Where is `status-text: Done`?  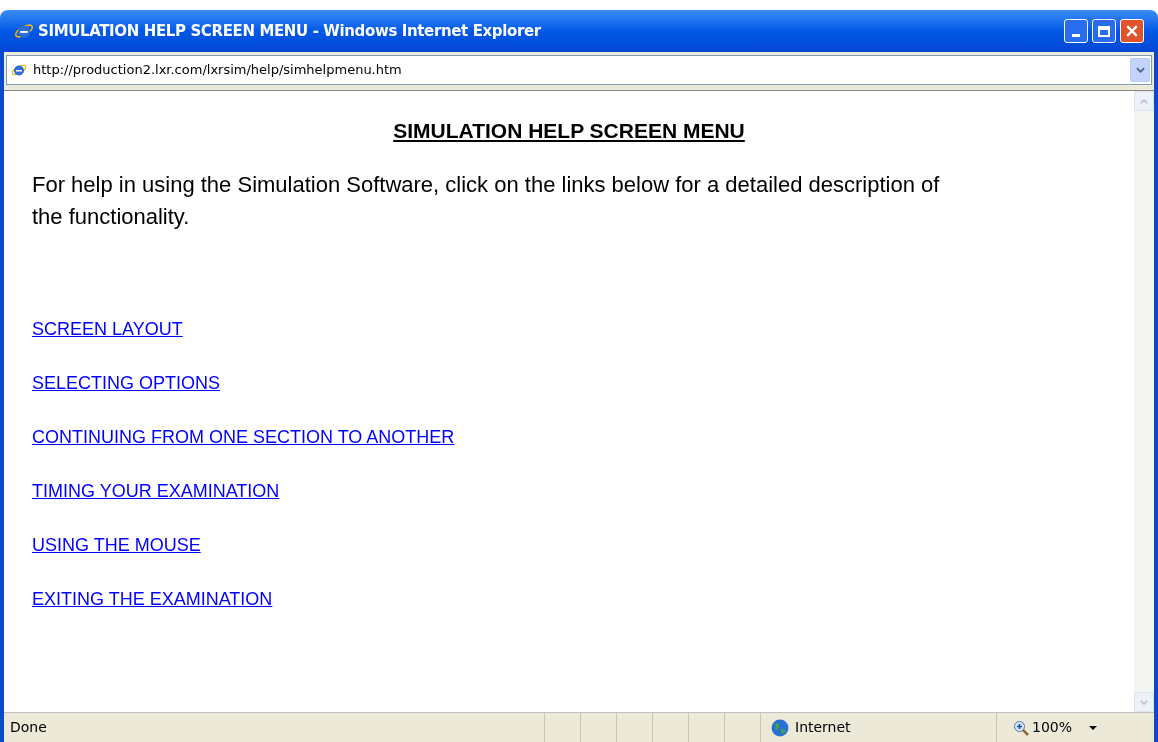
status-text: Done is located at coordinates (28, 727).